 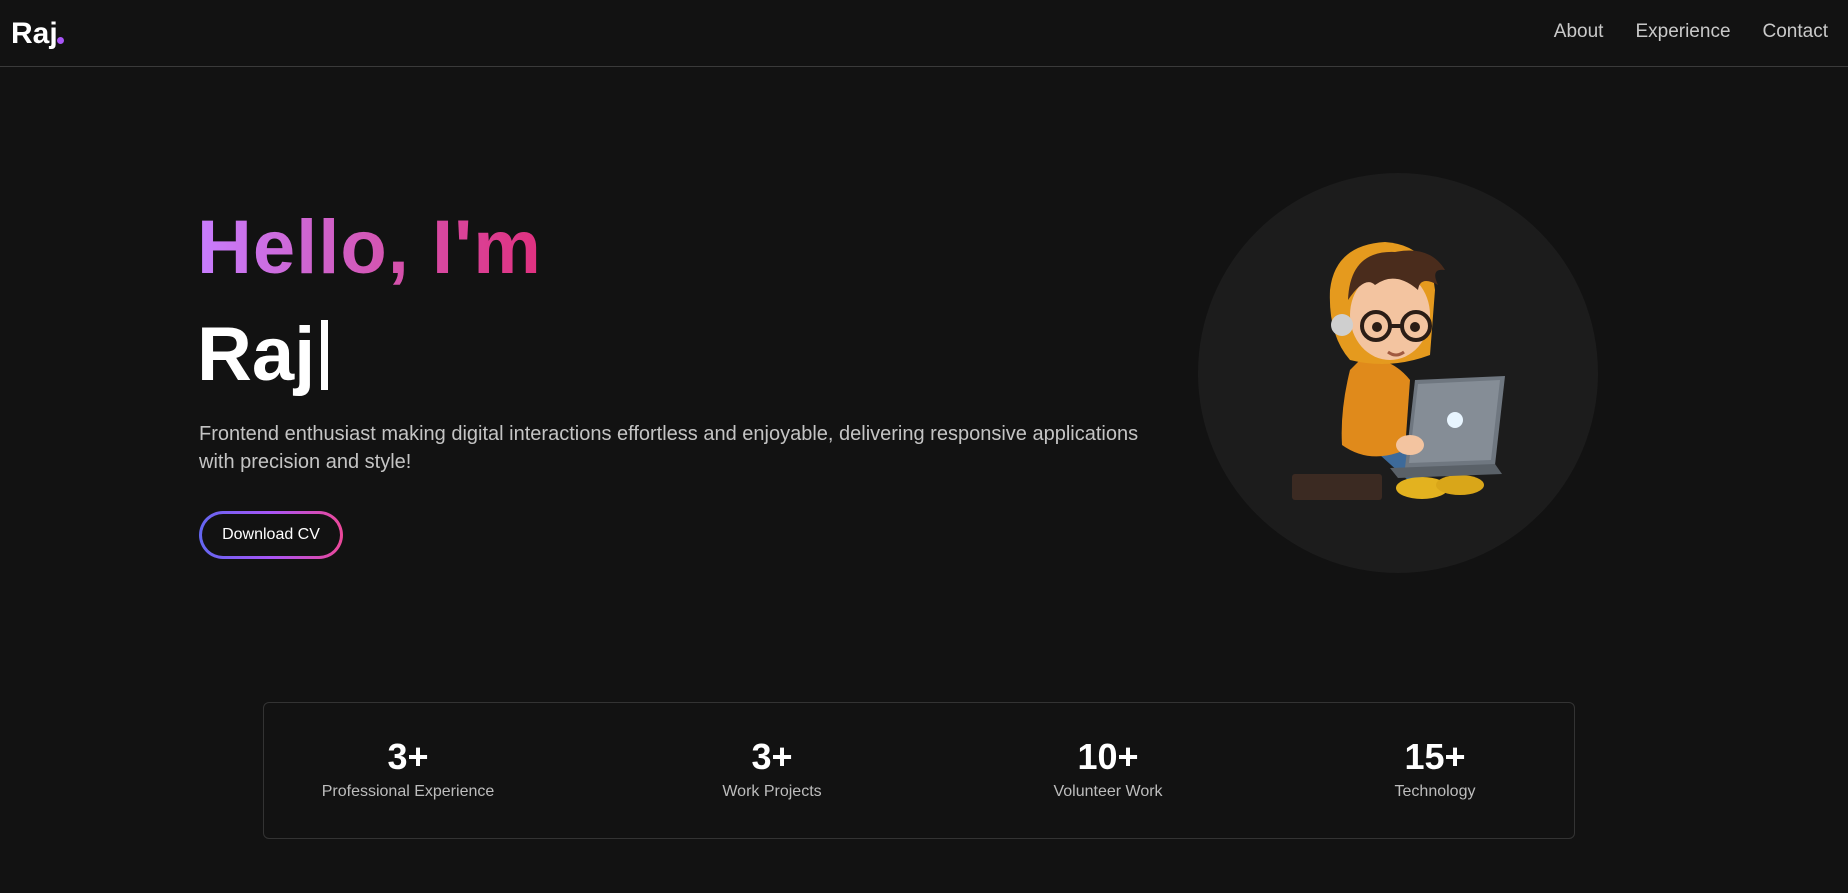 I want to click on stat-work-projects: 3+ Work Projects, so click(x=772, y=769).